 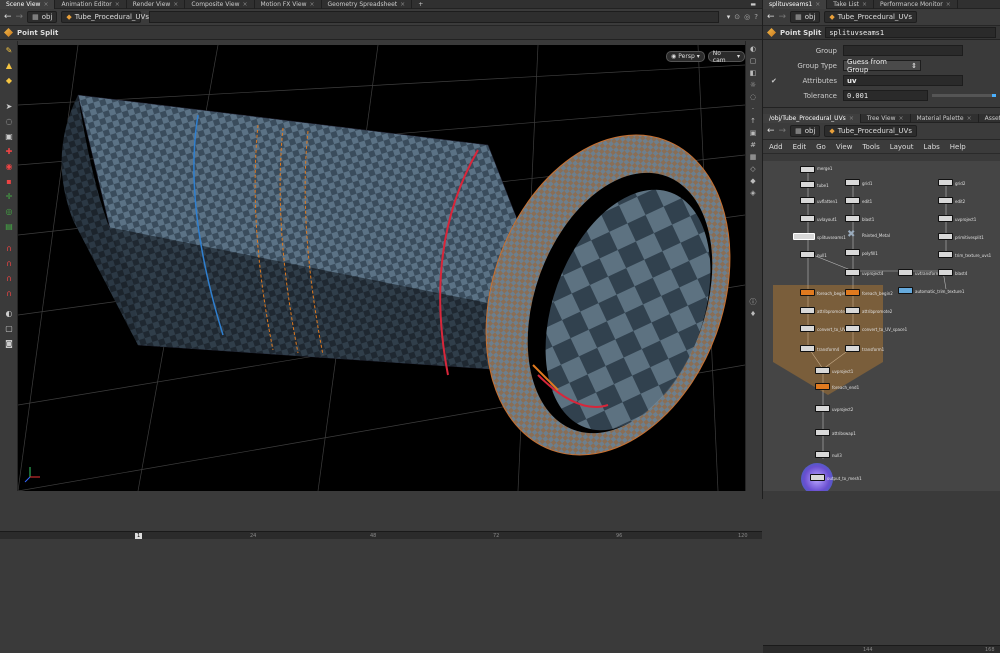 I want to click on magnet-grid-icon: ∩, so click(x=9, y=263).